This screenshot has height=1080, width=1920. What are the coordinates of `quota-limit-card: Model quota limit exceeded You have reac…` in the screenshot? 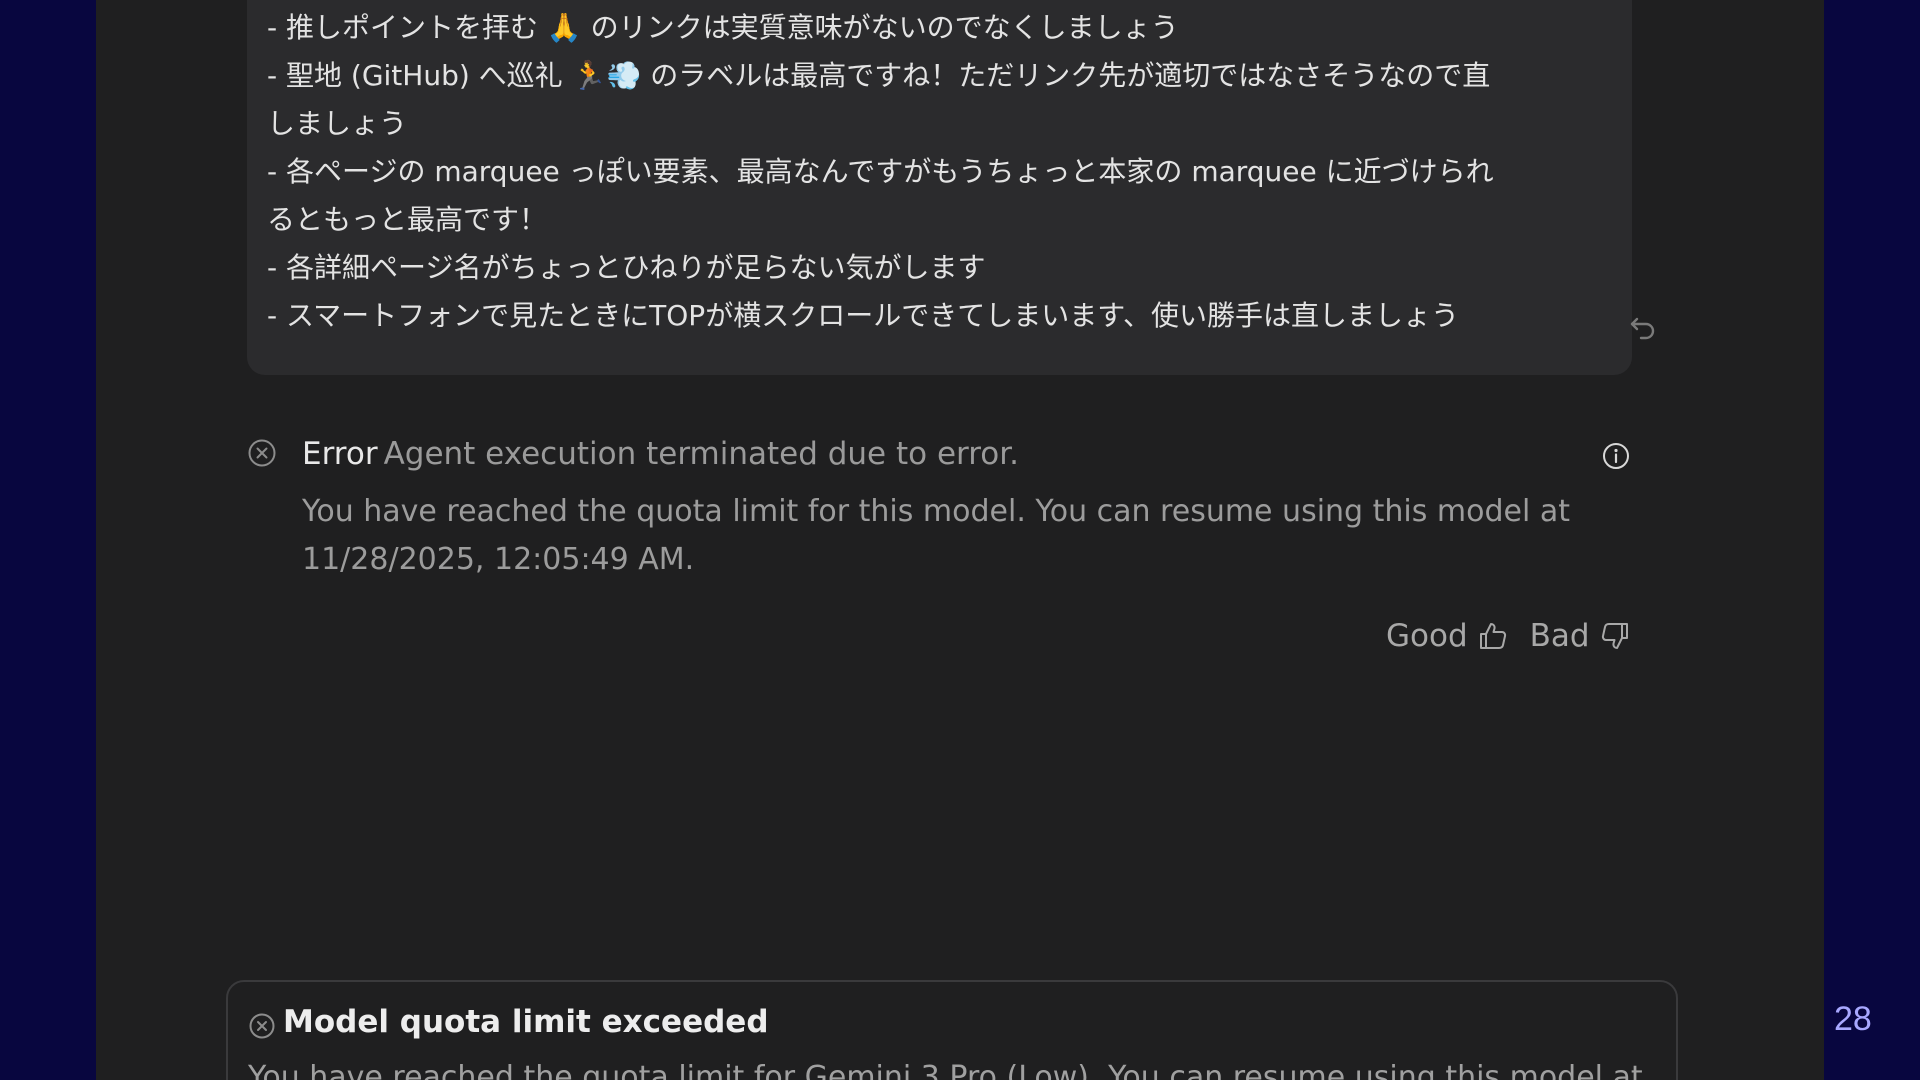 It's located at (952, 1030).